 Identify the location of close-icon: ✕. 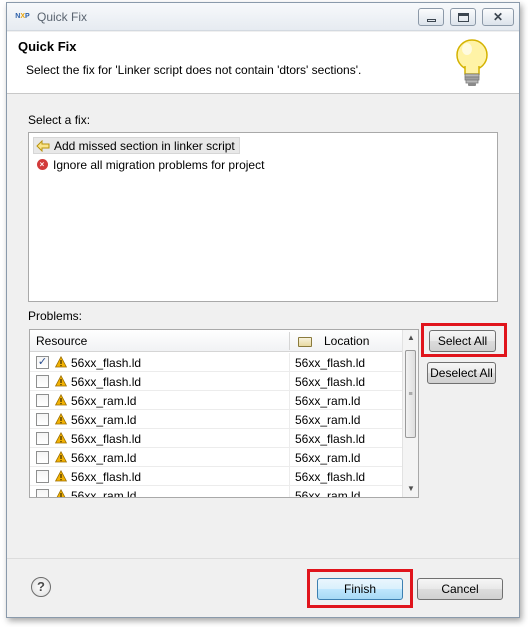
(498, 17).